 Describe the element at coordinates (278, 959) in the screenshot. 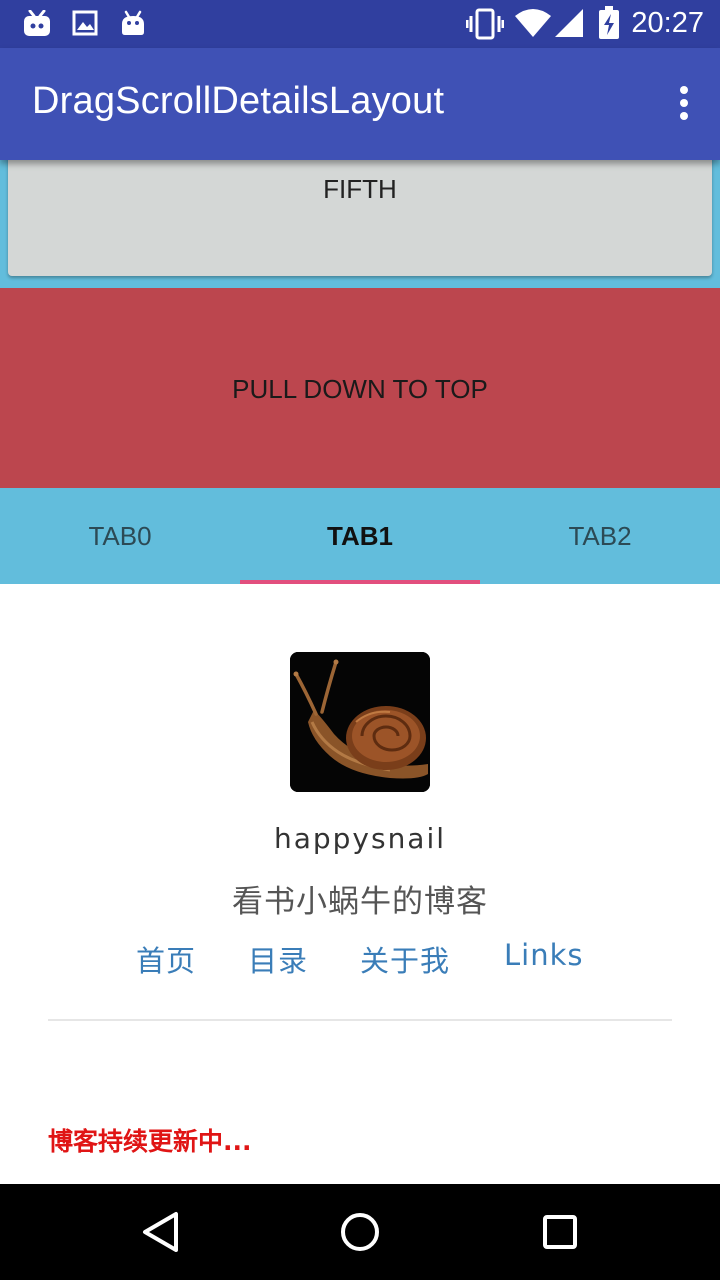

I see `link-catalog: 目录` at that location.